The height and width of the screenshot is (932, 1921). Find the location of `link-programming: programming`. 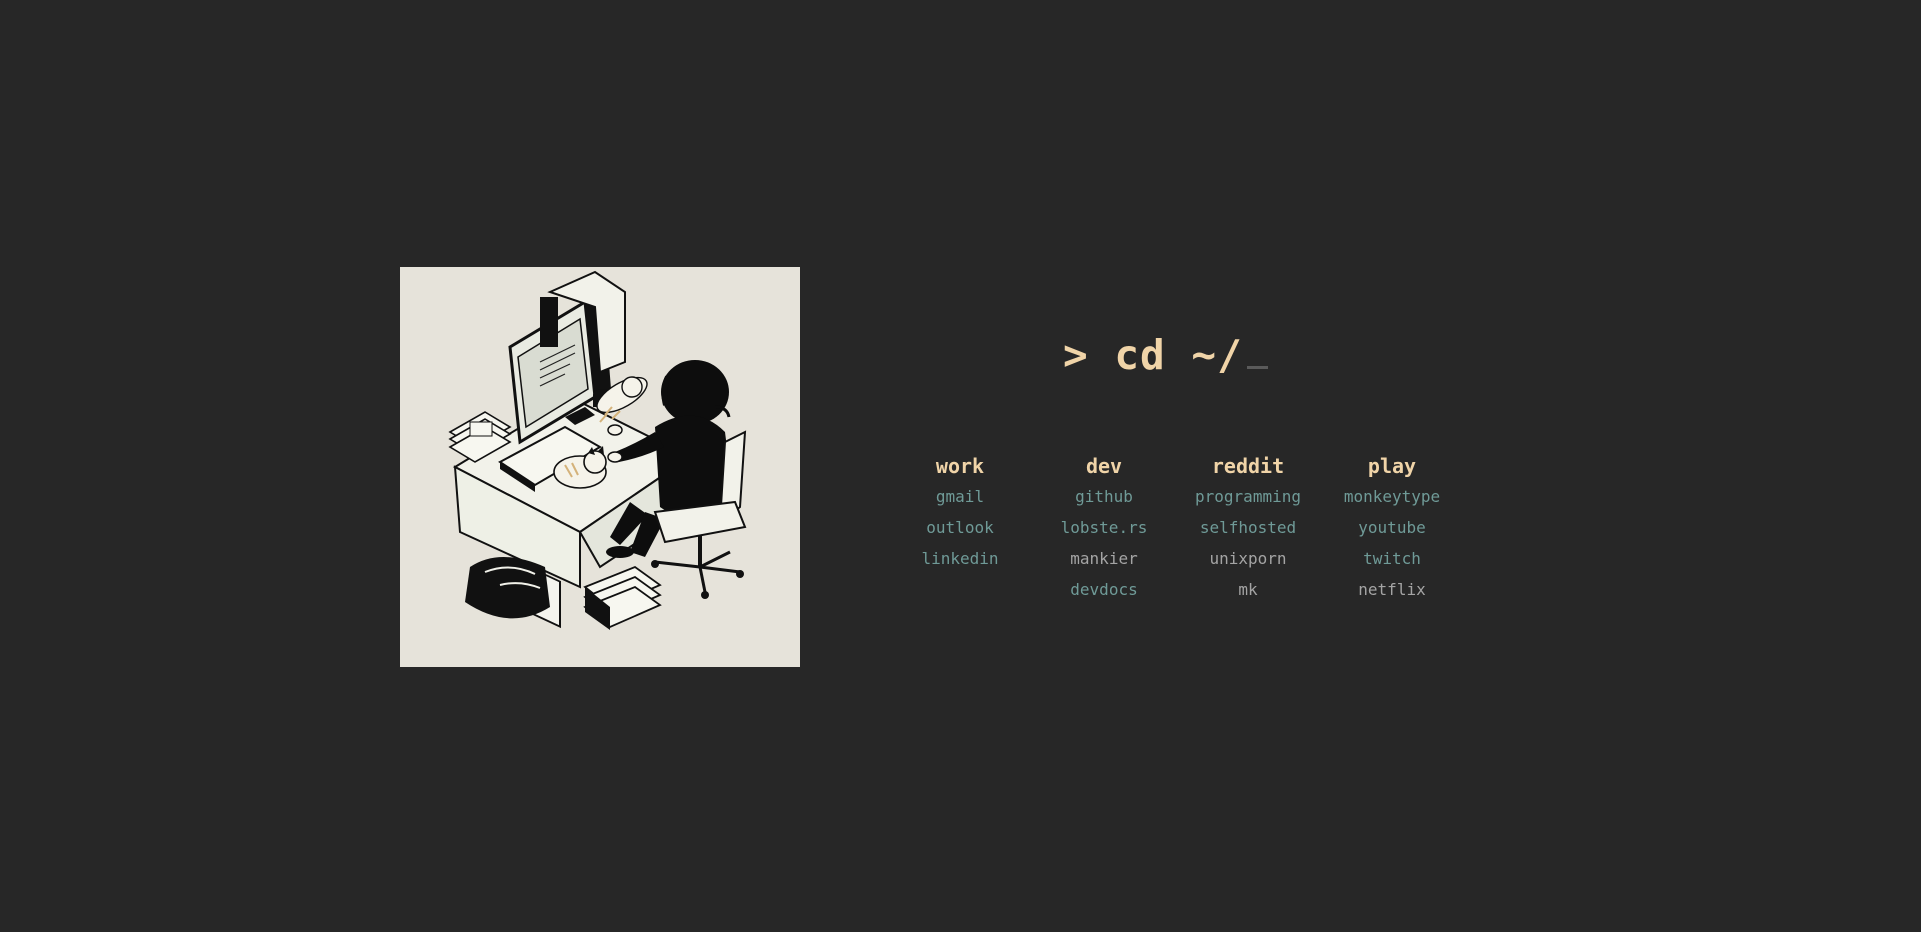

link-programming: programming is located at coordinates (1248, 496).